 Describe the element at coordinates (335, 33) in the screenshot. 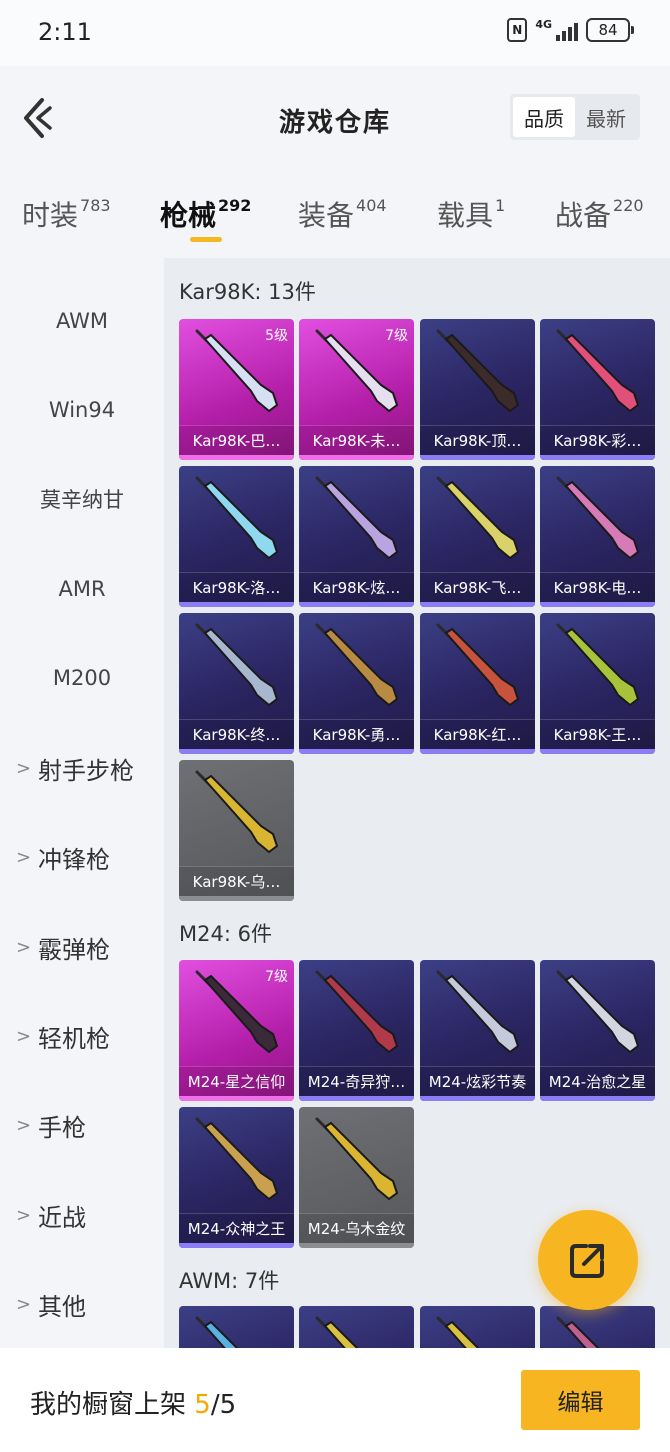

I see `status-bar: 2:11 N 4G 84` at that location.